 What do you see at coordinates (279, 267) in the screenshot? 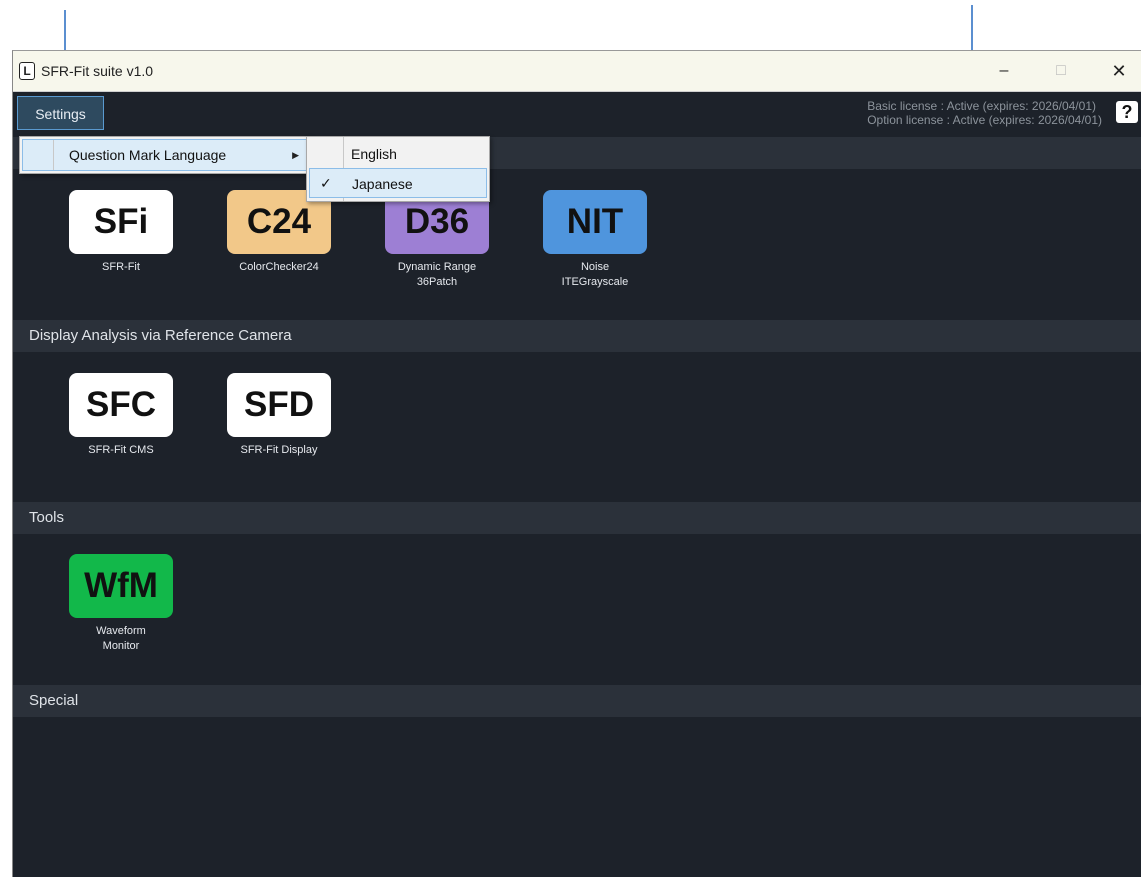
I see `app-label: ColorChecker24` at bounding box center [279, 267].